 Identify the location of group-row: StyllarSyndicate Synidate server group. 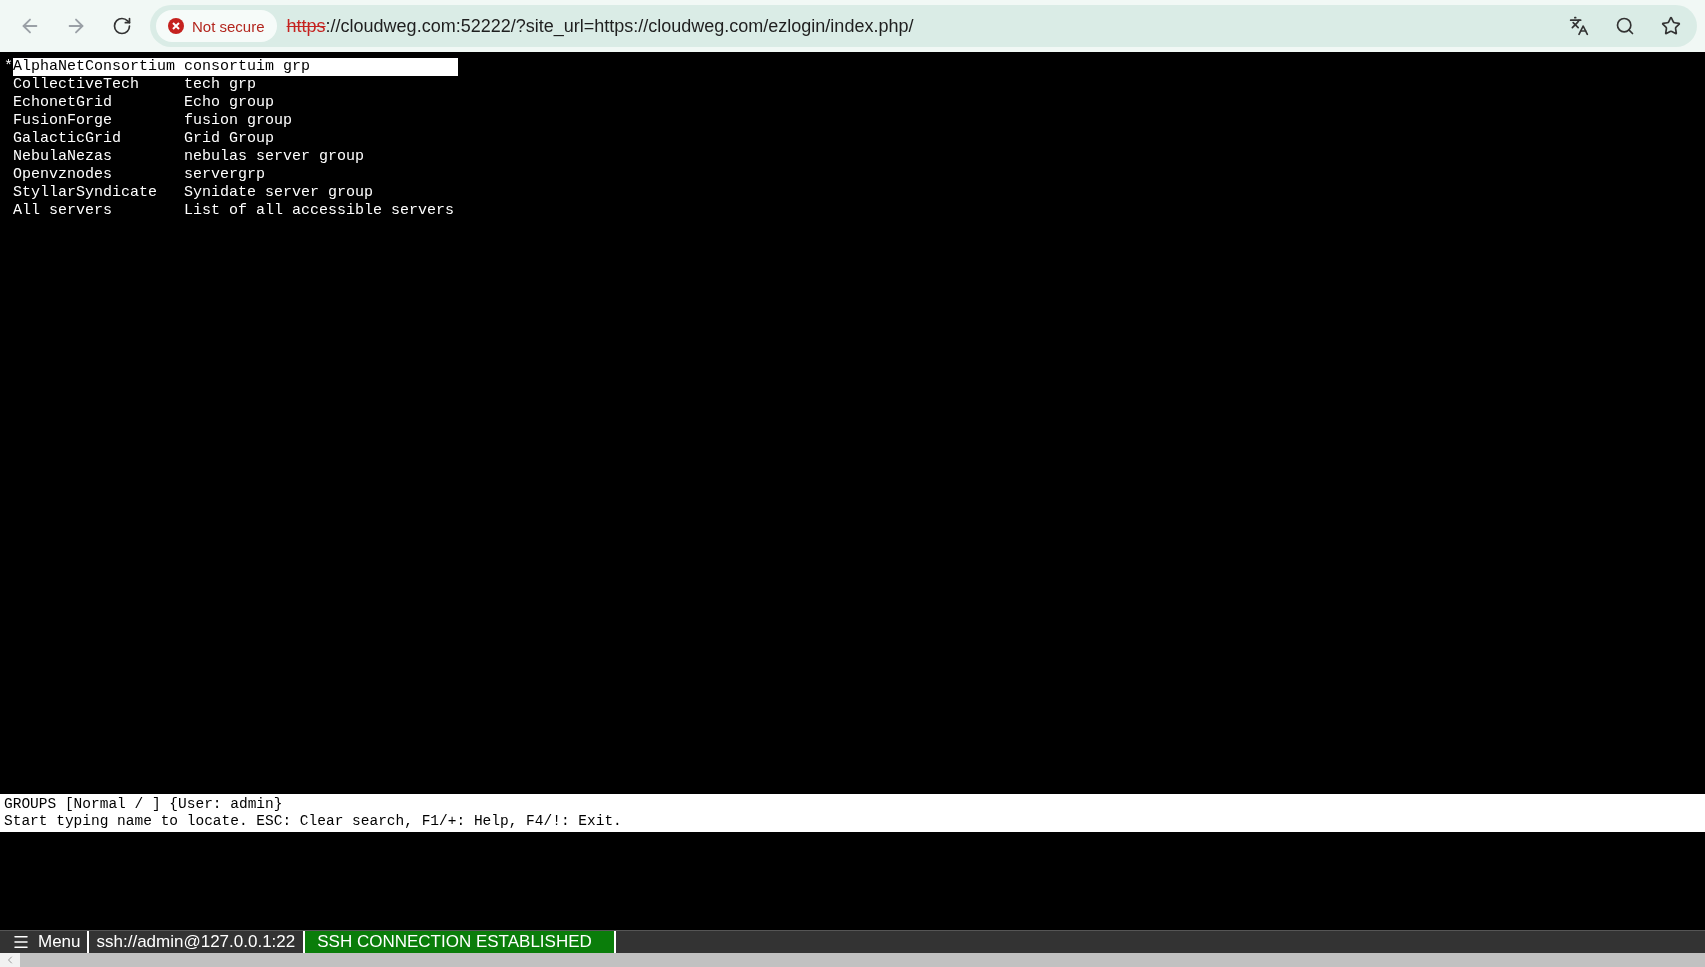
(235, 193).